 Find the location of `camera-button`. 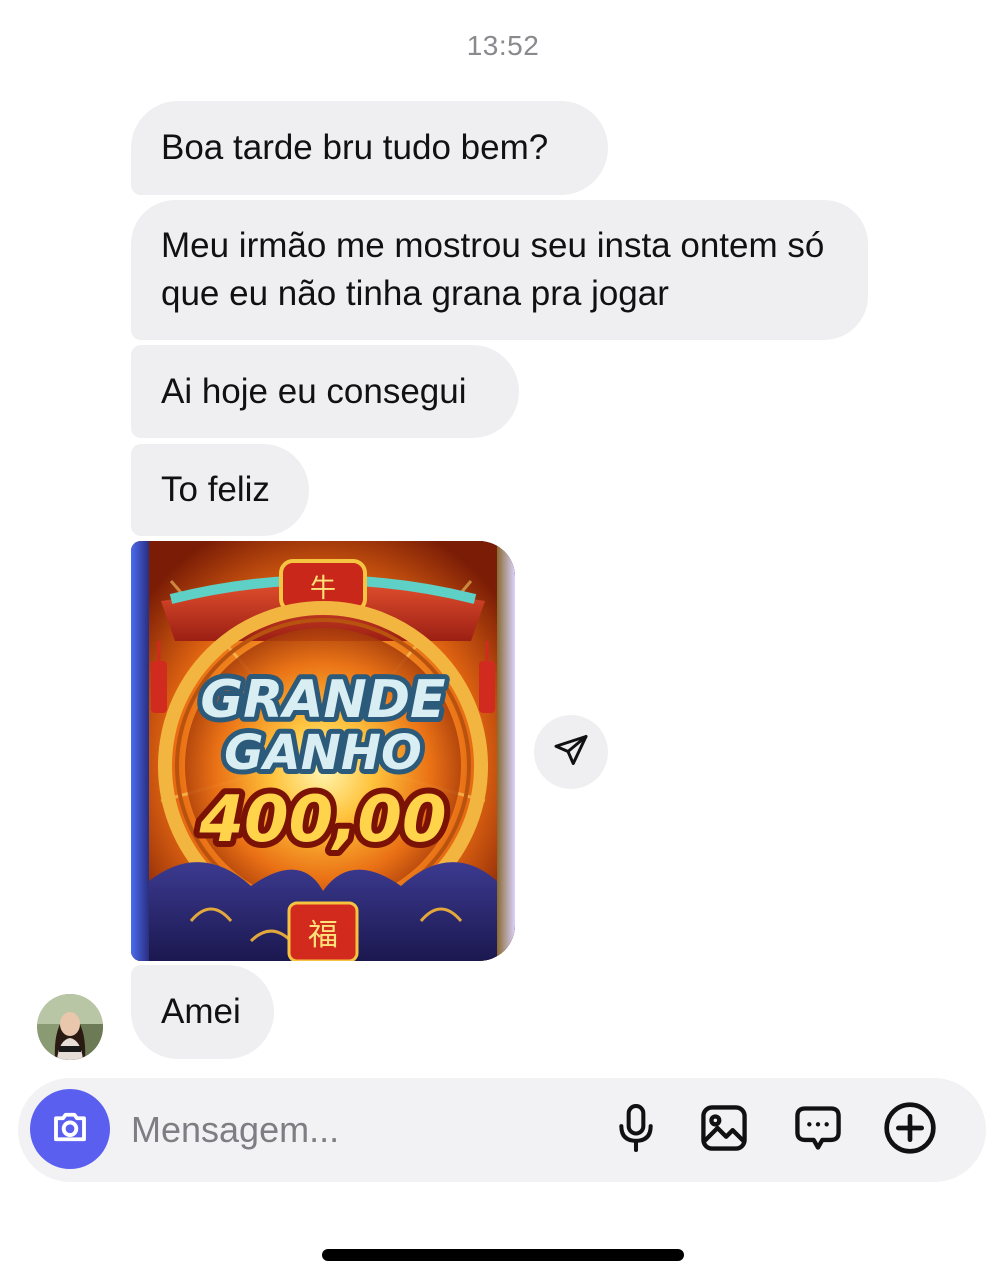

camera-button is located at coordinates (70, 1129).